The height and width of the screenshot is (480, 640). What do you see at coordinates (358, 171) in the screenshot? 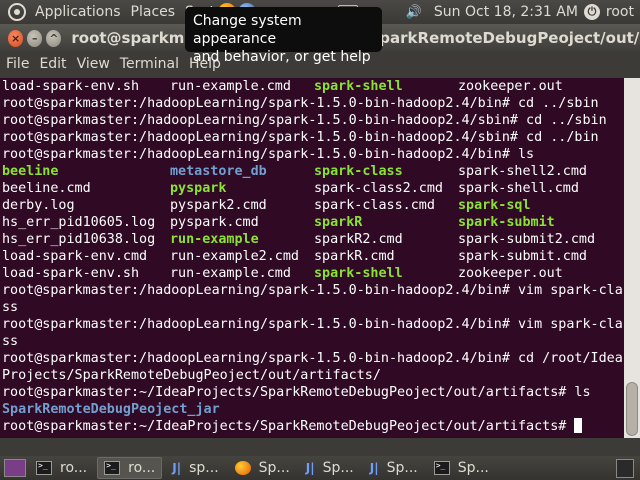
I see `terminal-file-entry: spark-class` at bounding box center [358, 171].